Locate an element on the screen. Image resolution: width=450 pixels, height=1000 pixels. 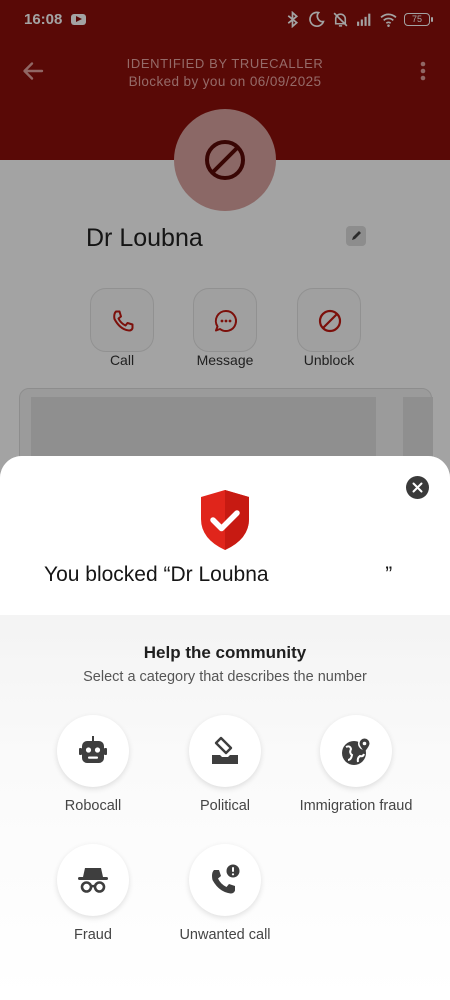
ballot-box-icon is located at coordinates (225, 750).